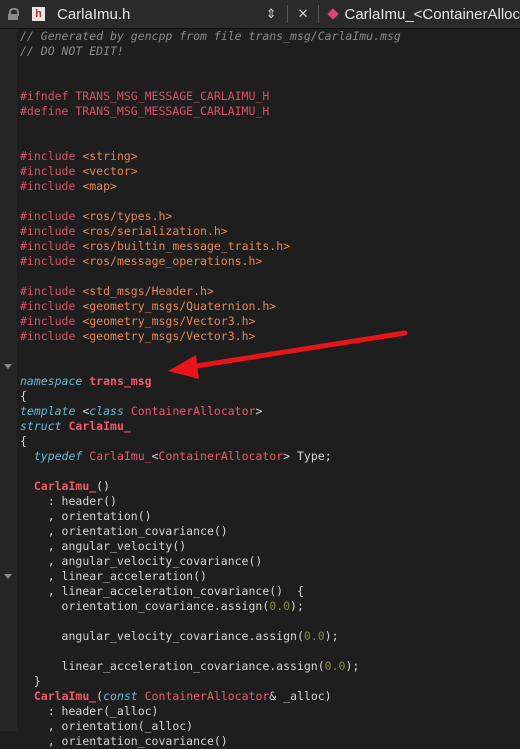 Image resolution: width=520 pixels, height=749 pixels. What do you see at coordinates (314, 456) in the screenshot?
I see `typedef-alias: Type;` at bounding box center [314, 456].